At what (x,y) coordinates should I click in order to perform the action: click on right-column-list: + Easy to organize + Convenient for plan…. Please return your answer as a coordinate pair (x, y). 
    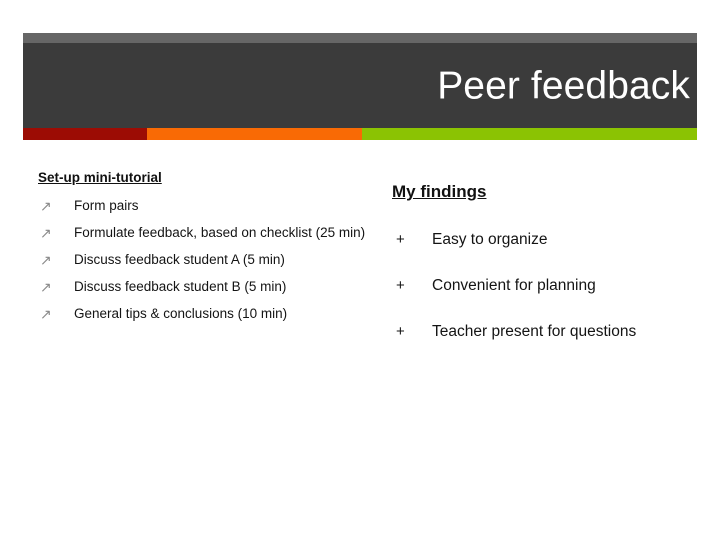
    Looking at the image, I should click on (542, 285).